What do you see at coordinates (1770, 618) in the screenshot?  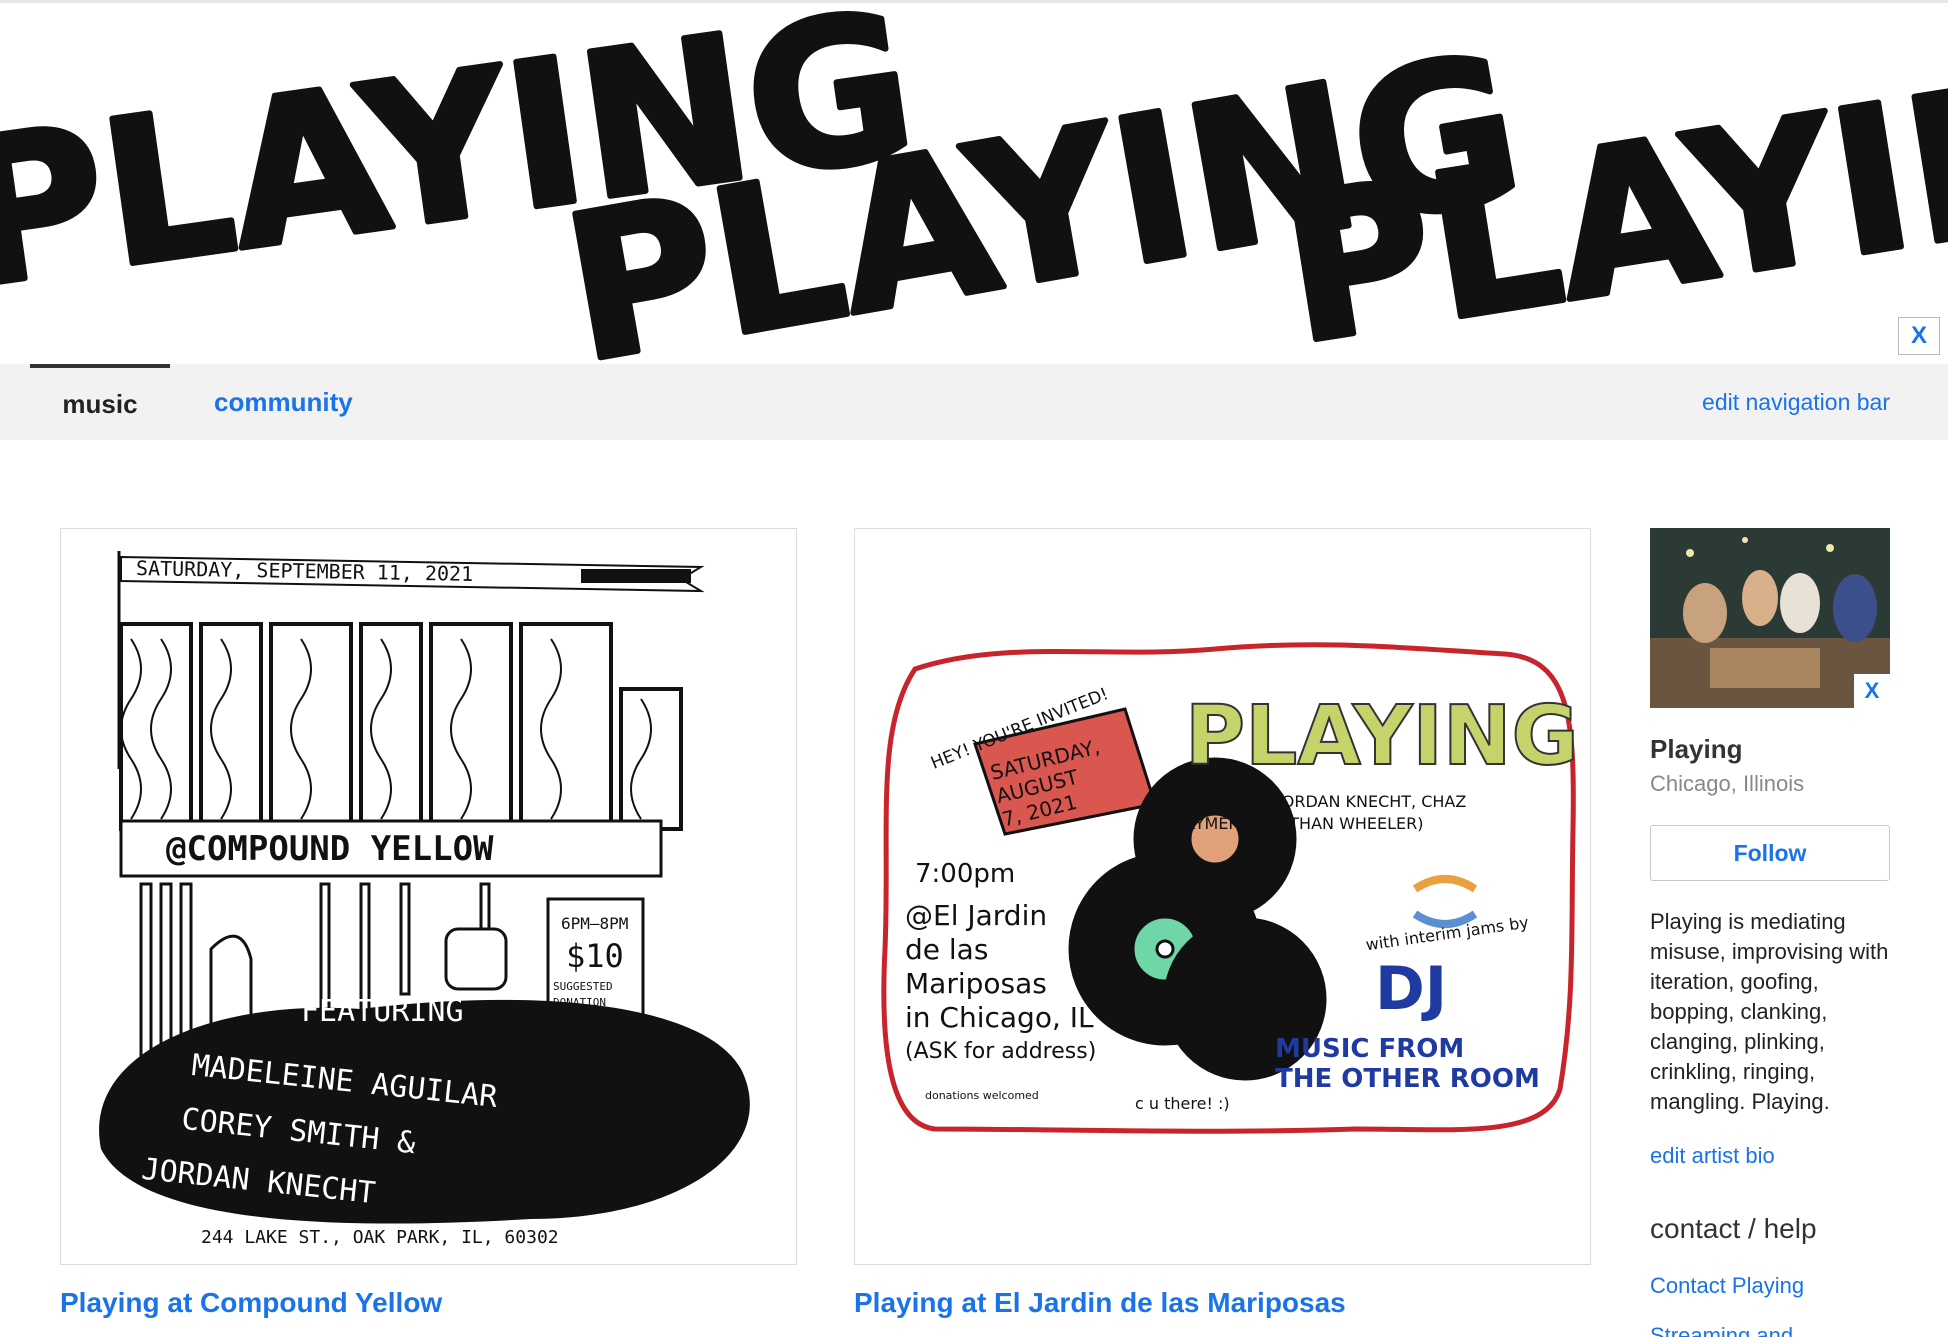 I see `artist-photo: X` at bounding box center [1770, 618].